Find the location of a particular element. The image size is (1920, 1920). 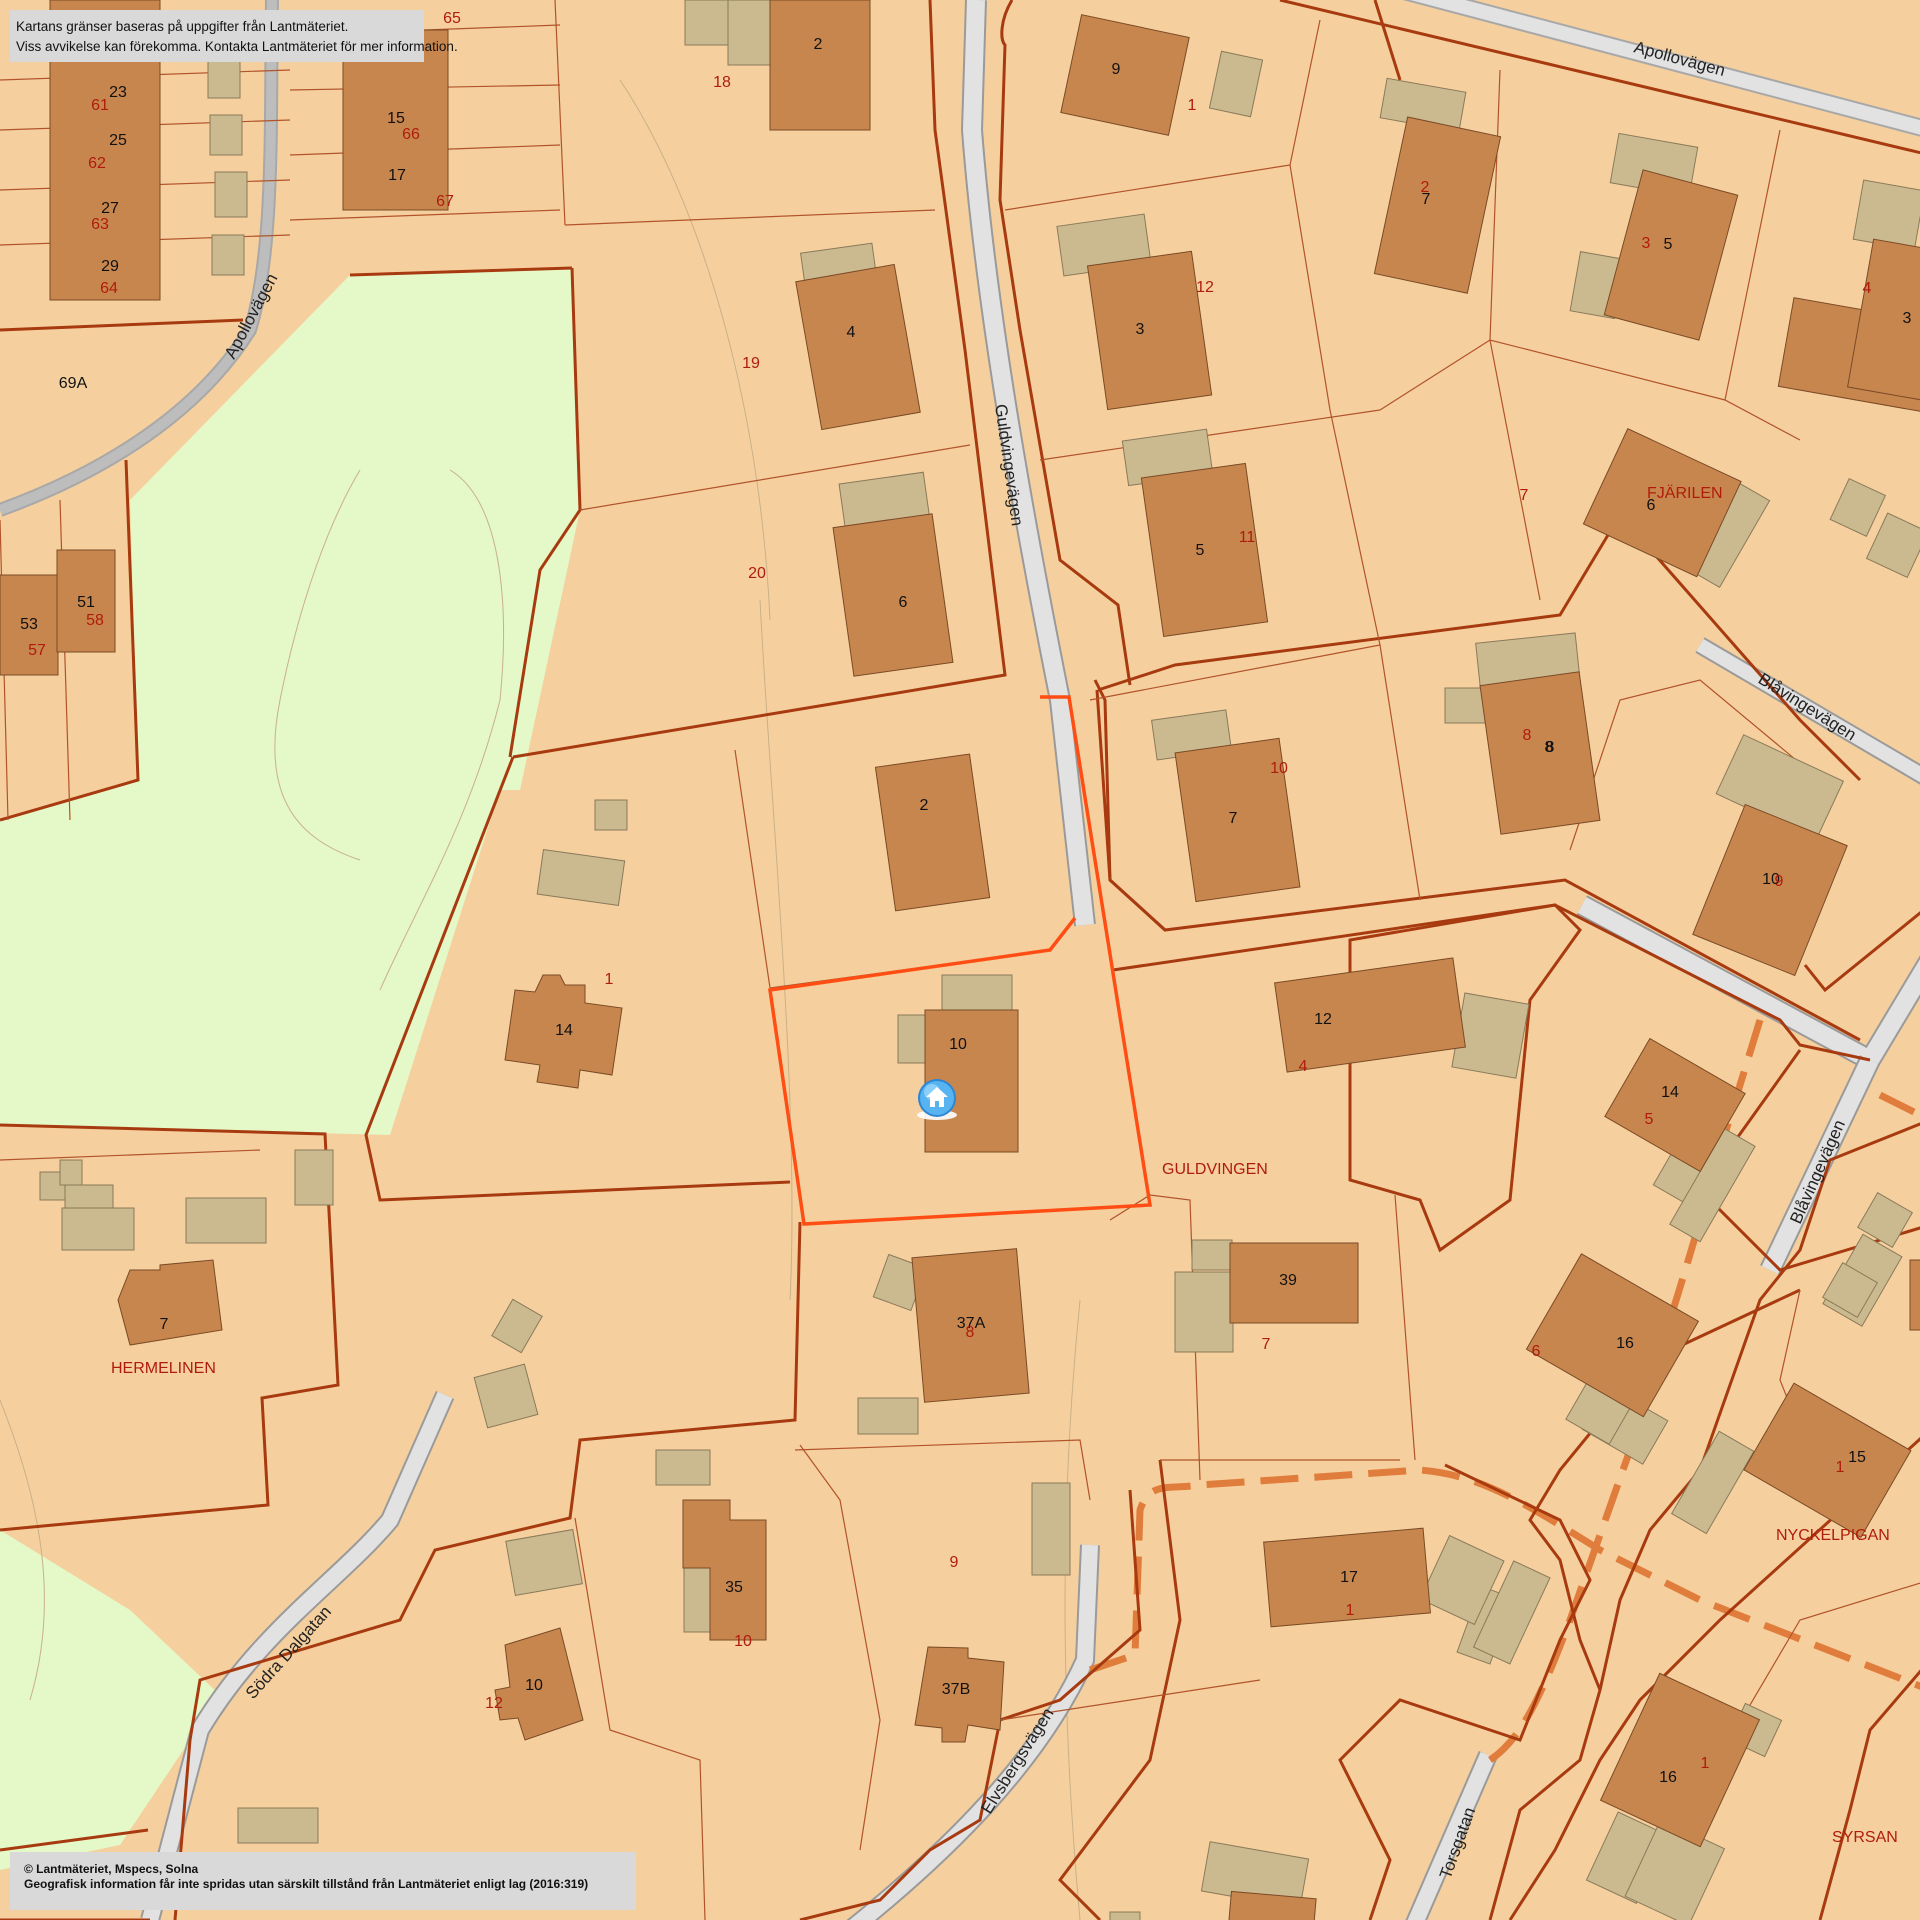

house-number: 25 is located at coordinates (118, 140).